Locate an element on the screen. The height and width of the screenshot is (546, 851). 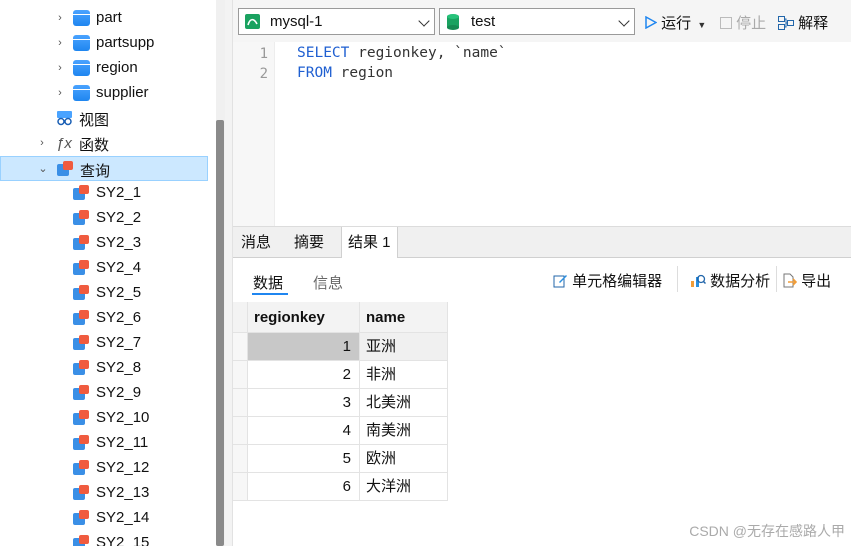
tree-item-query-SY2_4: SY2_4 is located at coordinates (104, 268).